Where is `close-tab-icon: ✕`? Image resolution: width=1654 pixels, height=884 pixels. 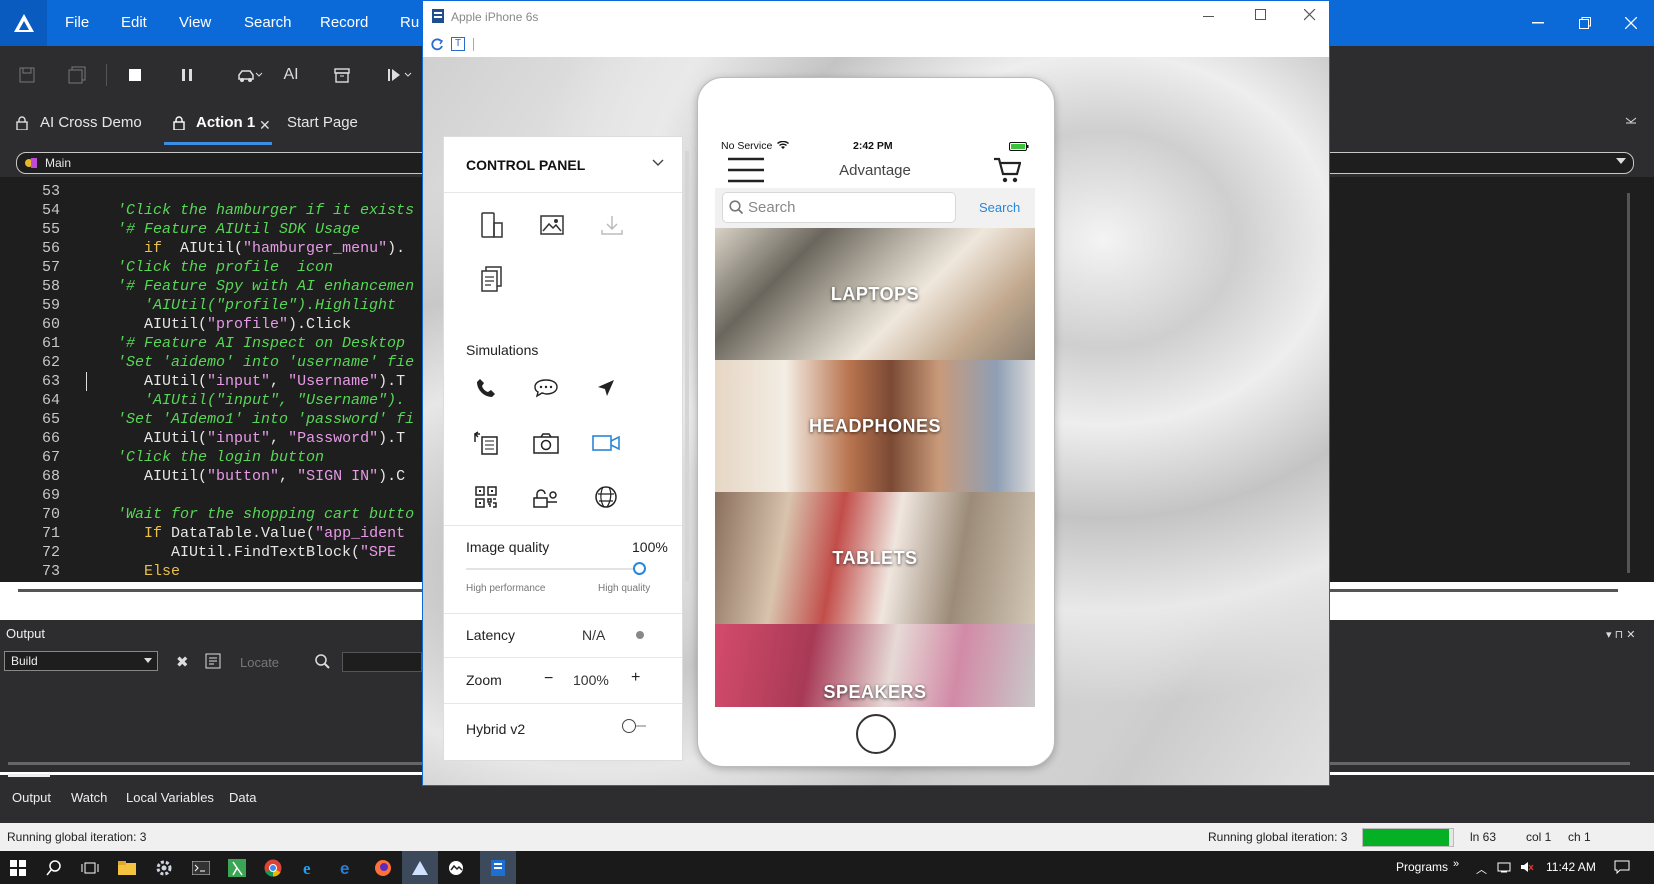 close-tab-icon: ✕ is located at coordinates (265, 125).